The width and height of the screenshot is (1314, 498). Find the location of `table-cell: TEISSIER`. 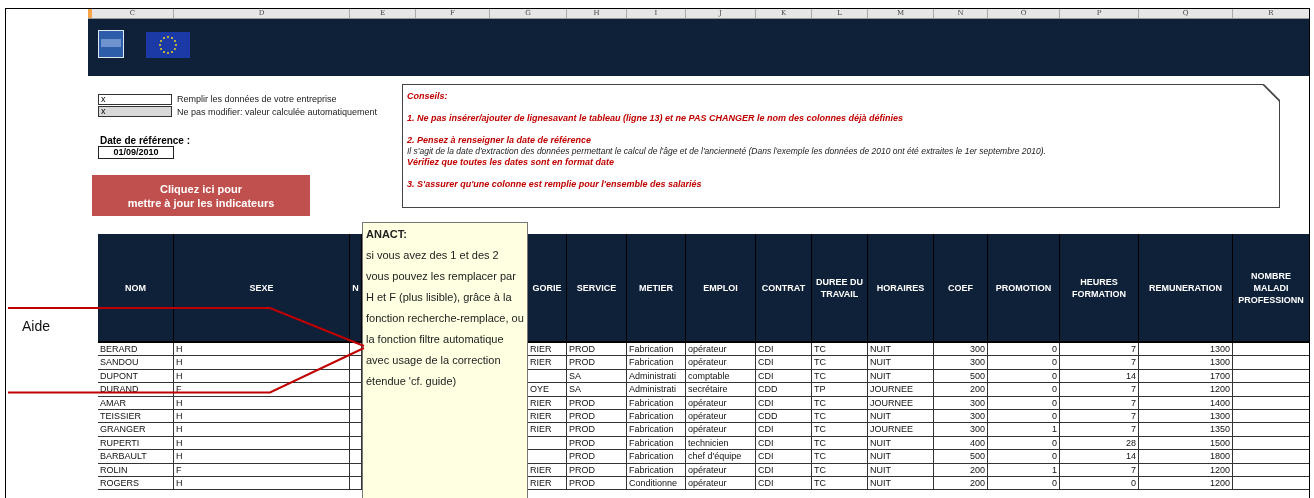

table-cell: TEISSIER is located at coordinates (136, 416).